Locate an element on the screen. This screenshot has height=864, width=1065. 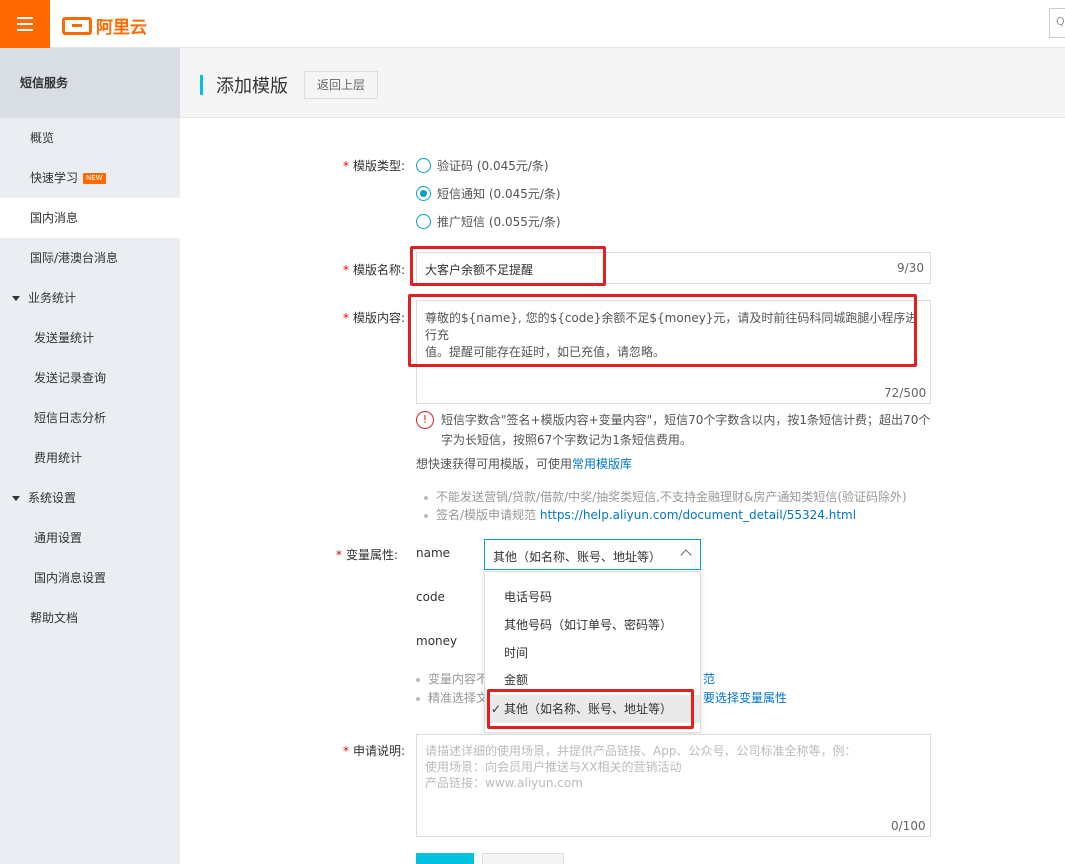
warning-icon: ! is located at coordinates (425, 420).